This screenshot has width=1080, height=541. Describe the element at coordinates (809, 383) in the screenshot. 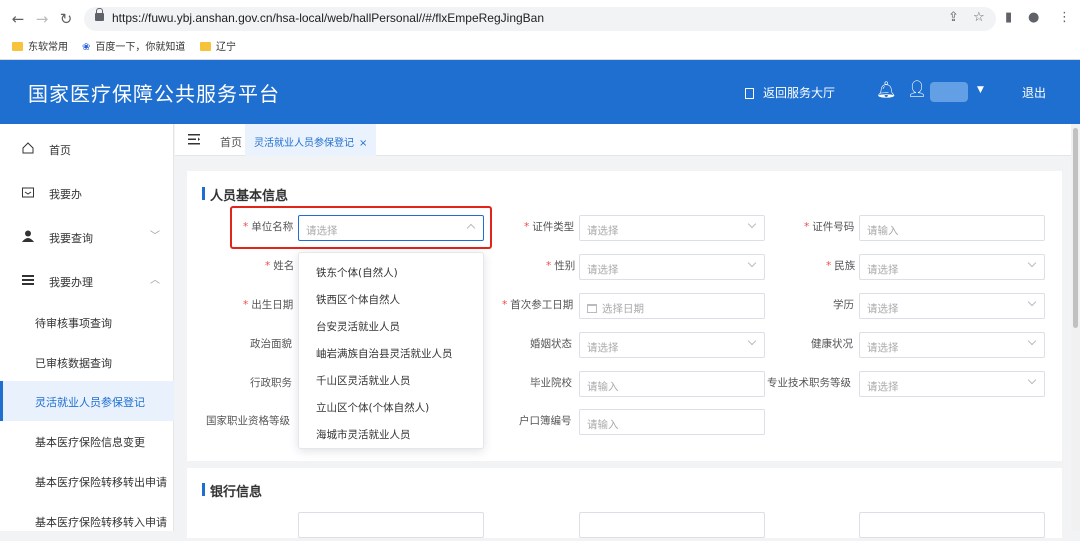

I see `label-tech-post: 专业技术职务等级` at that location.